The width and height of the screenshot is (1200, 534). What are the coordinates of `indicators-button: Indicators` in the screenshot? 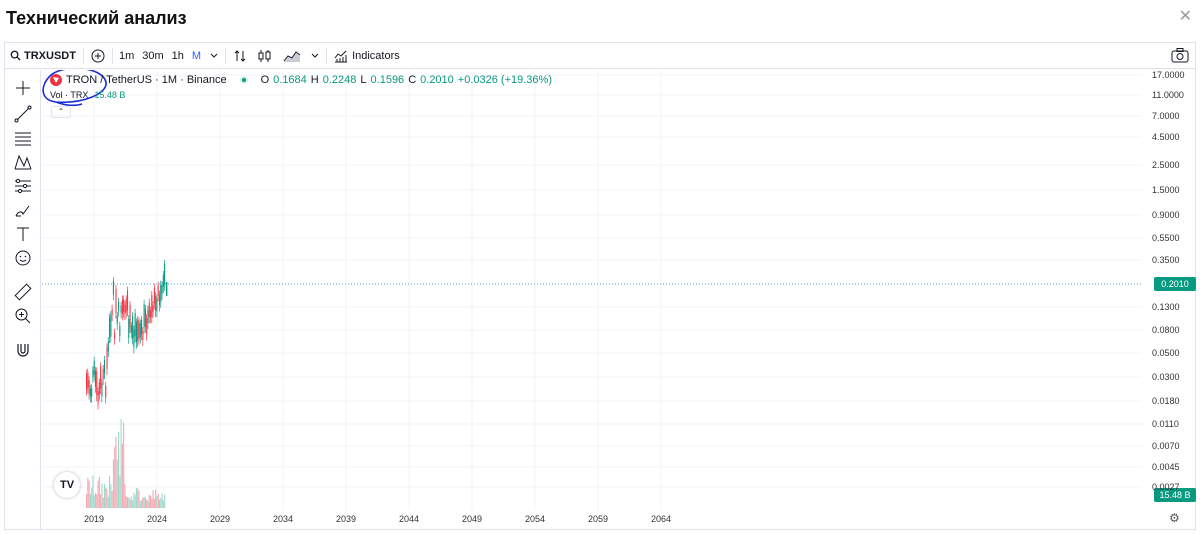 It's located at (367, 55).